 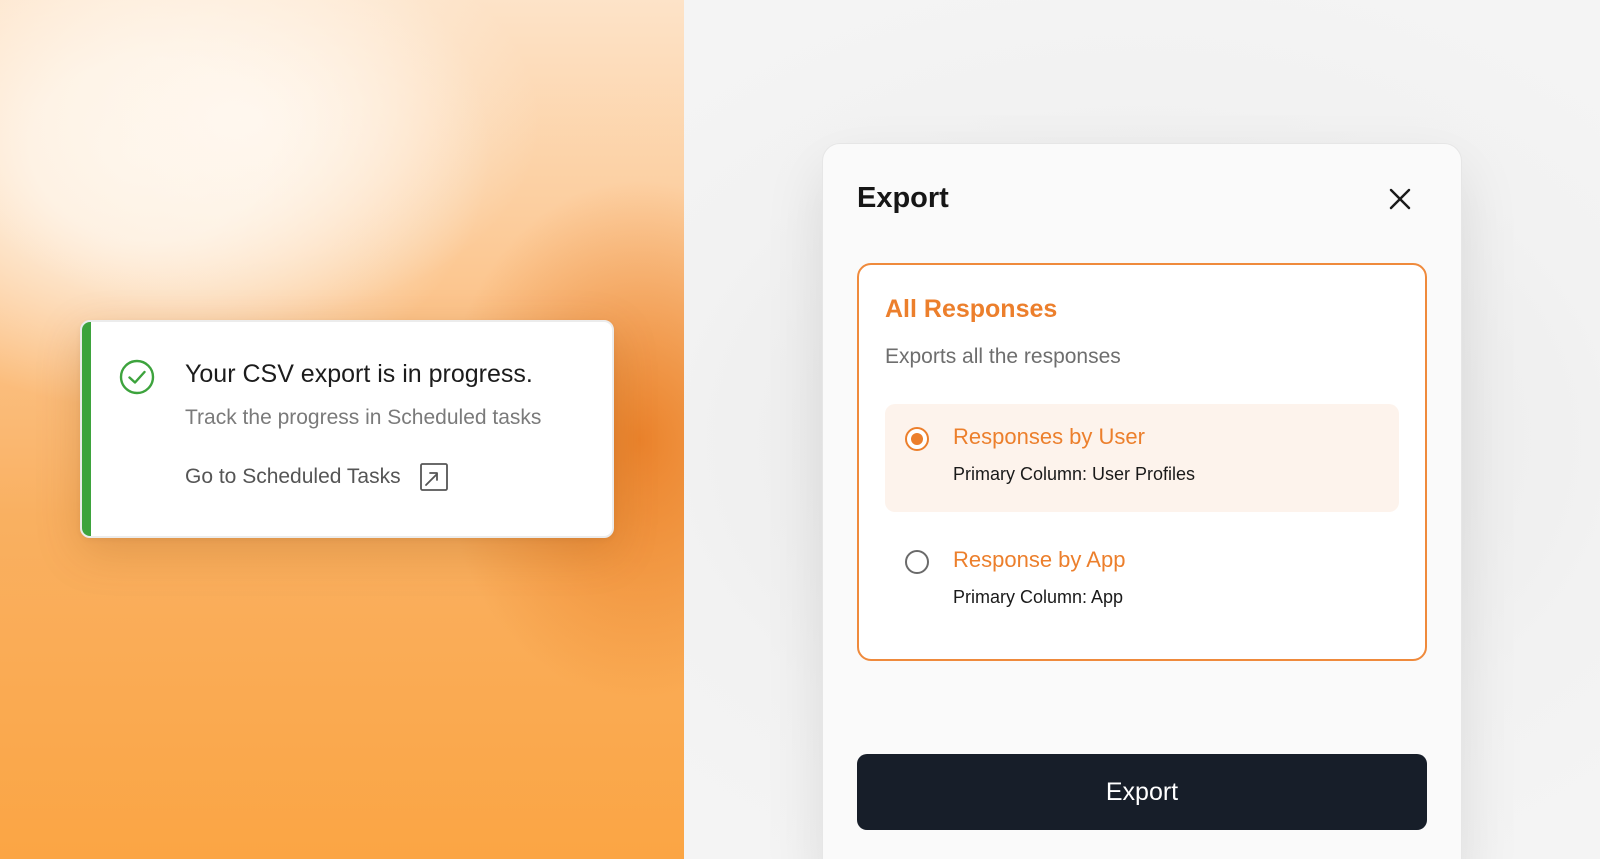 I want to click on toast-accent-bar, so click(x=86, y=429).